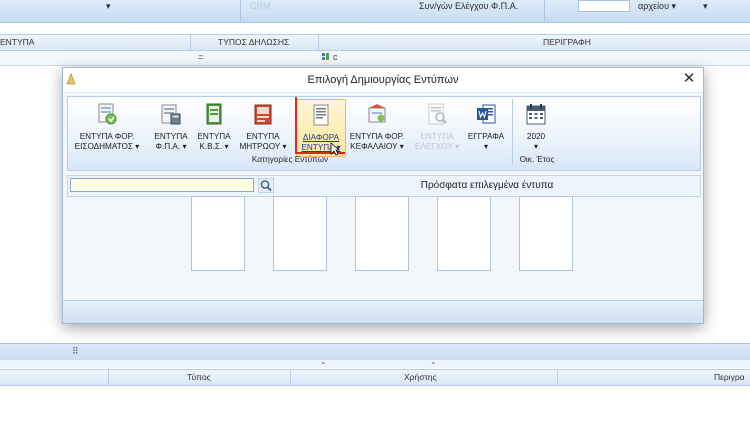 The image size is (750, 430). I want to click on column-header-description: Περιγρα, so click(729, 377).